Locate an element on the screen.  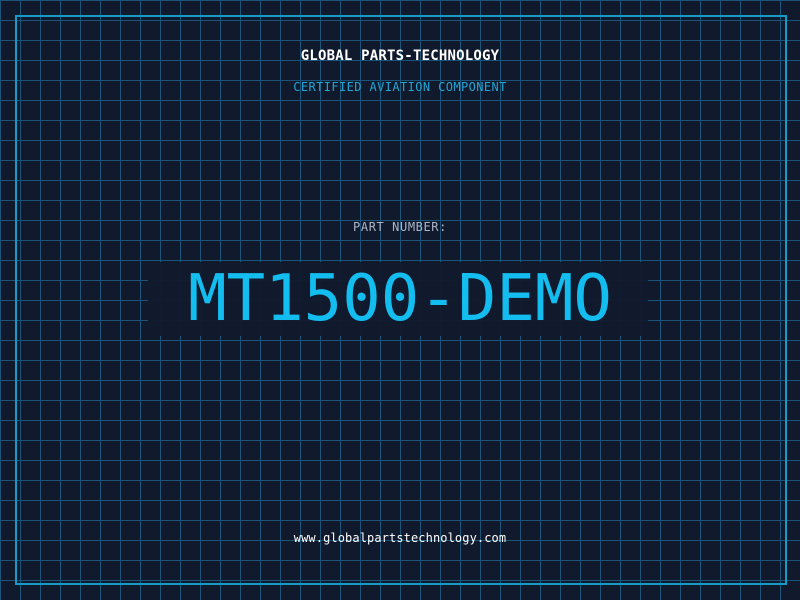
company-title: GLOBAL PARTS-TECHNOLOGY is located at coordinates (400, 56).